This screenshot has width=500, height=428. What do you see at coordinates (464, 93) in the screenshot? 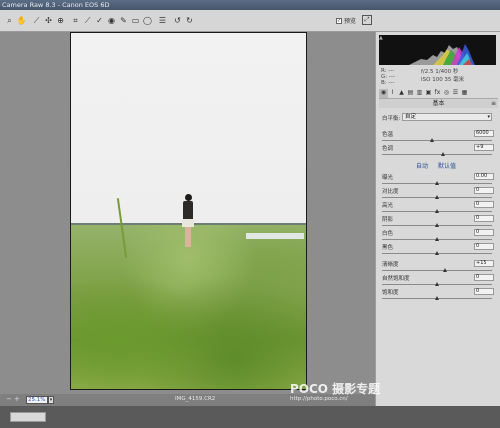
I see `tab-snapshots: ▦` at bounding box center [464, 93].